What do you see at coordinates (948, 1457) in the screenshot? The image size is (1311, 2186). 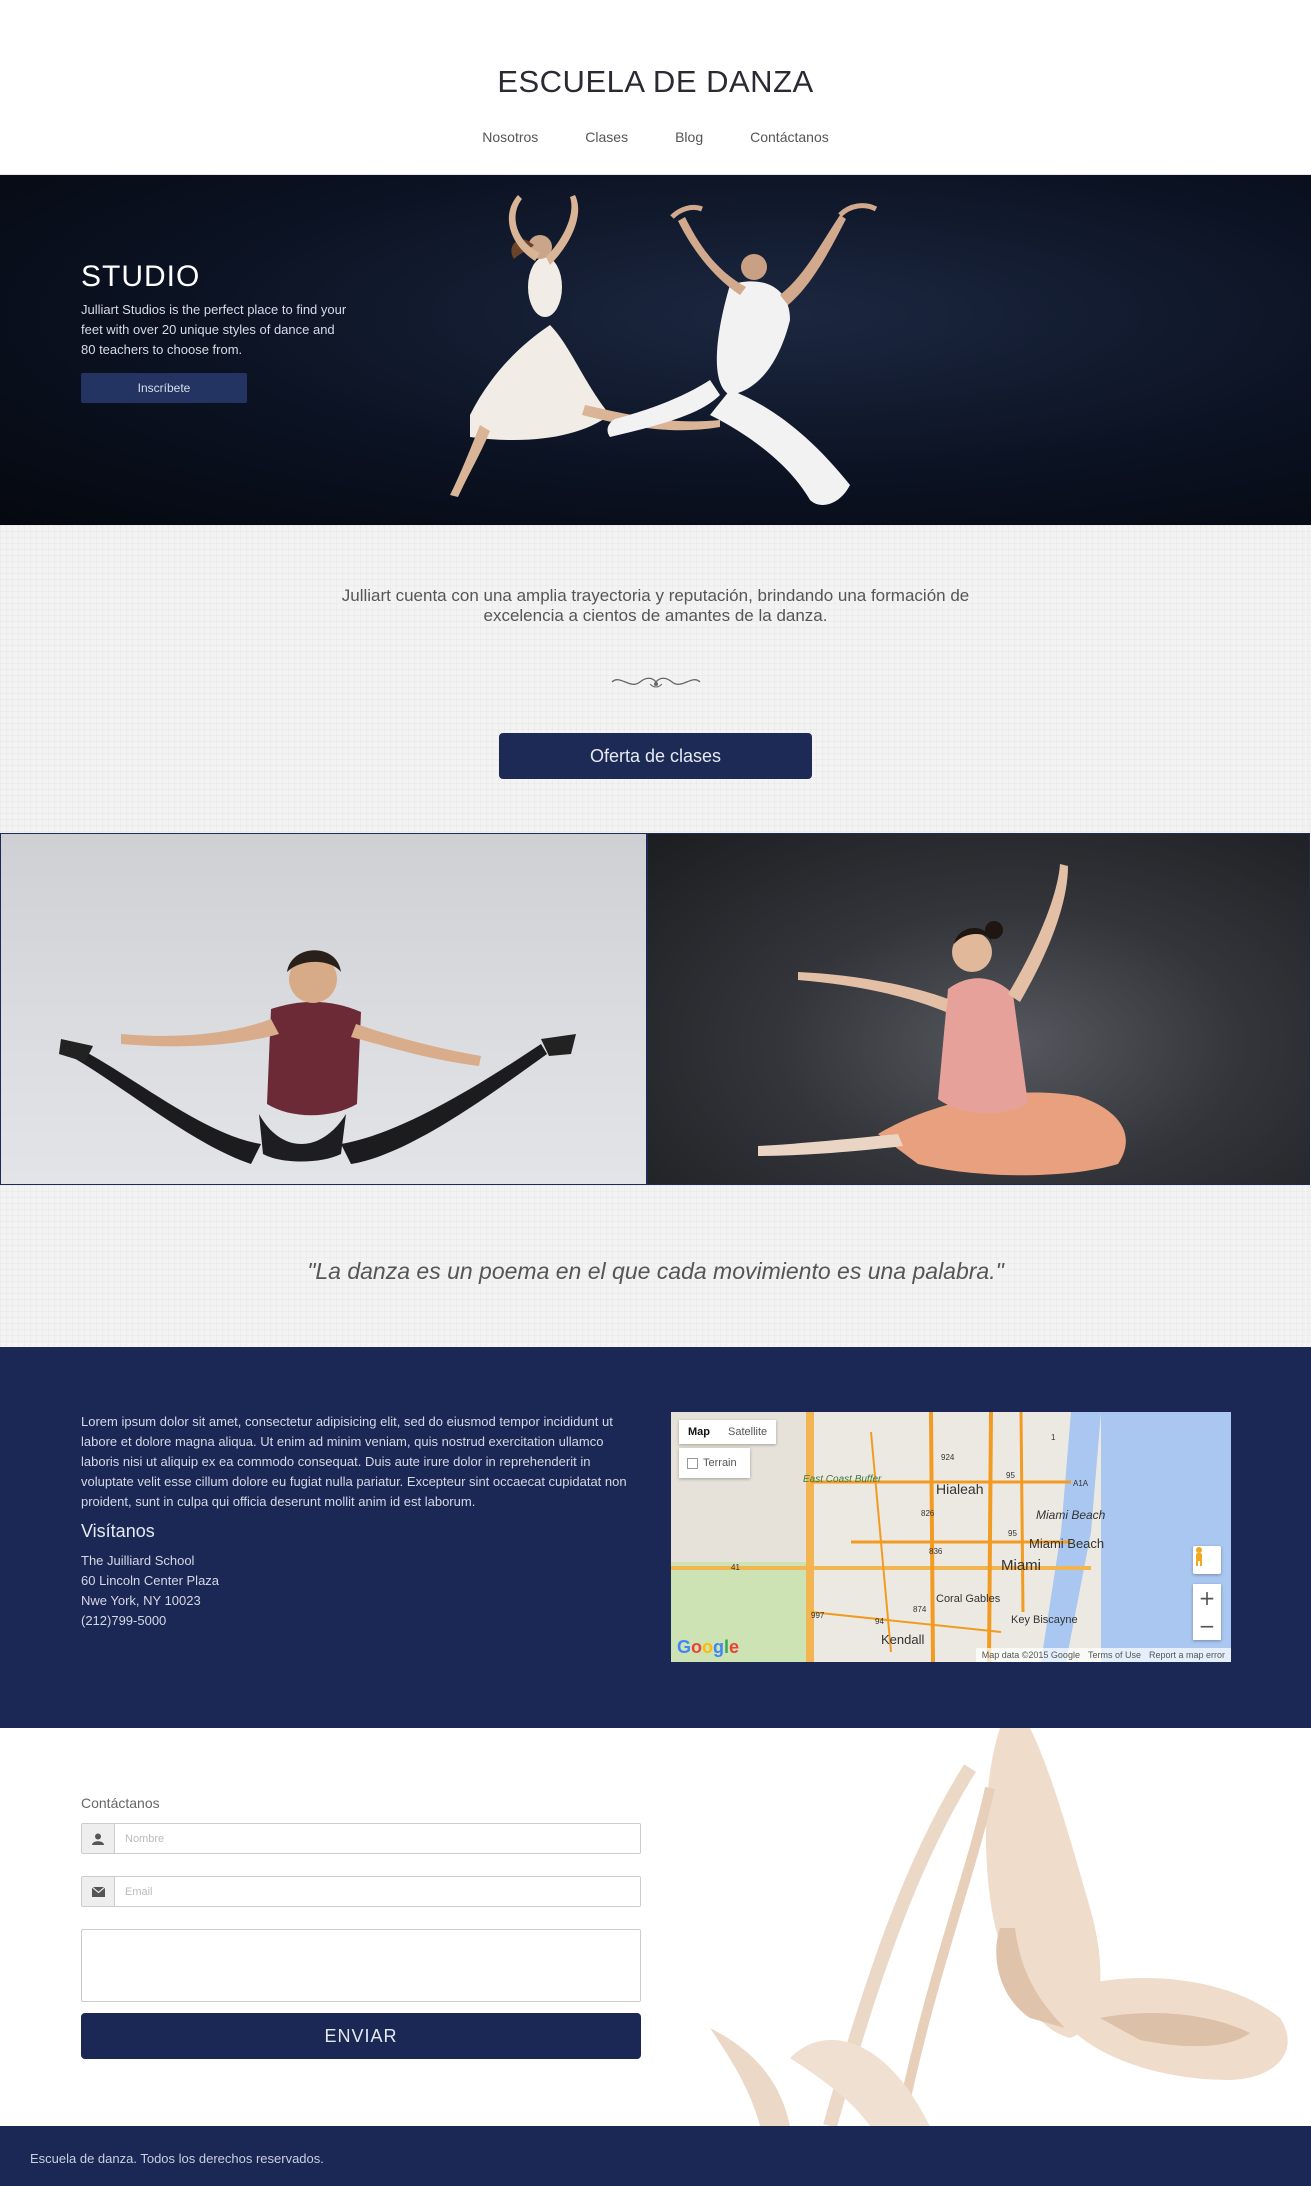 I see `route-label: 924` at bounding box center [948, 1457].